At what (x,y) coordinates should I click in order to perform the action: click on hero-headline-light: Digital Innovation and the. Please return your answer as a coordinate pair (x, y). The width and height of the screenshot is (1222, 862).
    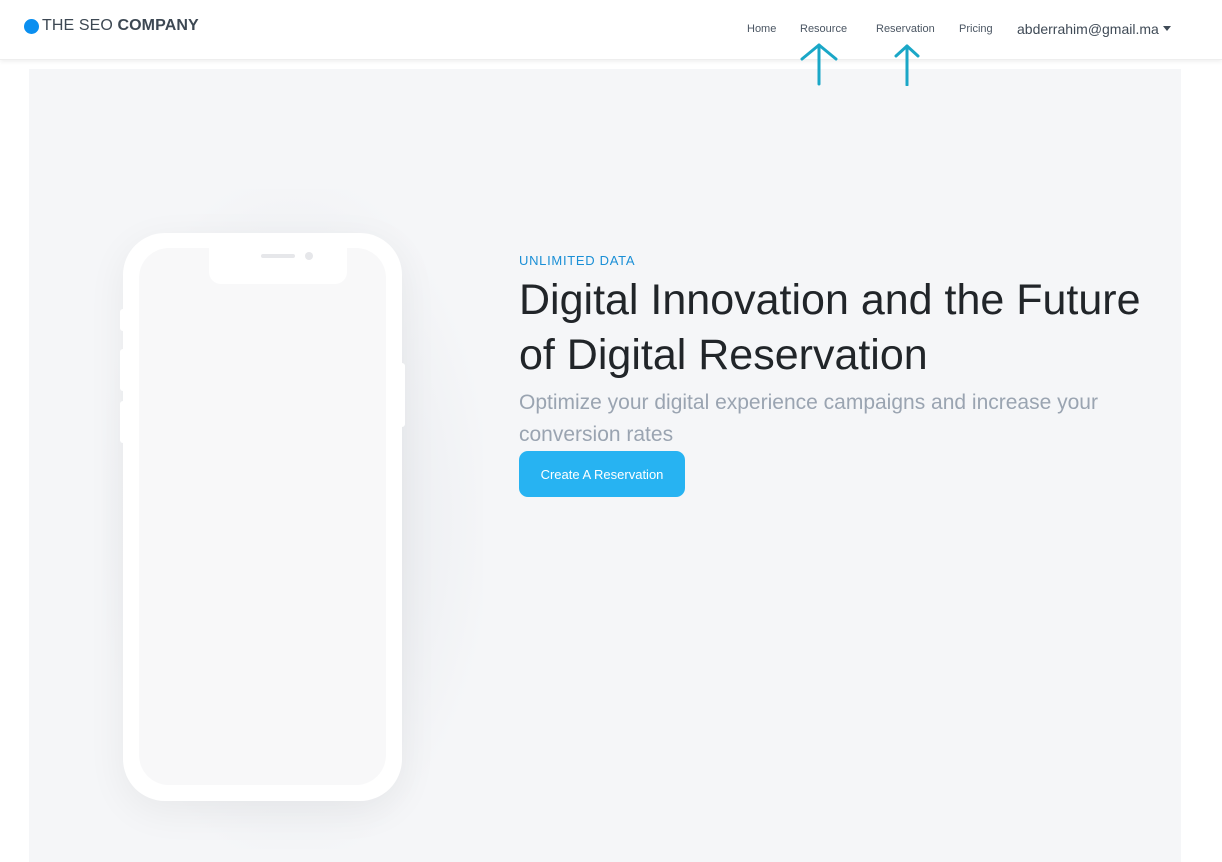
    Looking at the image, I should click on (768, 300).